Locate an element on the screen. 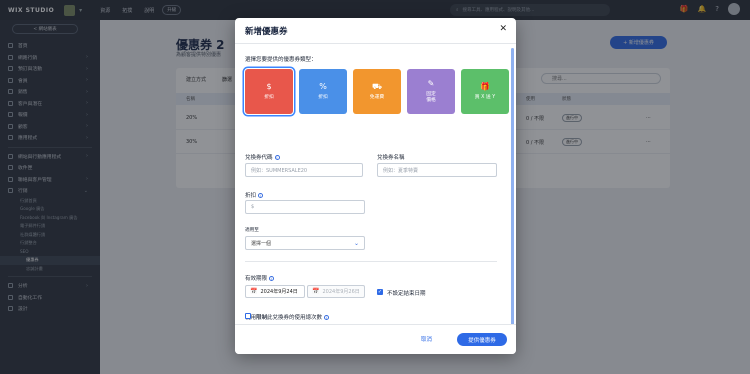 This screenshot has height=374, width=750. coupon-code-input: 例如：SUMMERSALE20 is located at coordinates (304, 170).